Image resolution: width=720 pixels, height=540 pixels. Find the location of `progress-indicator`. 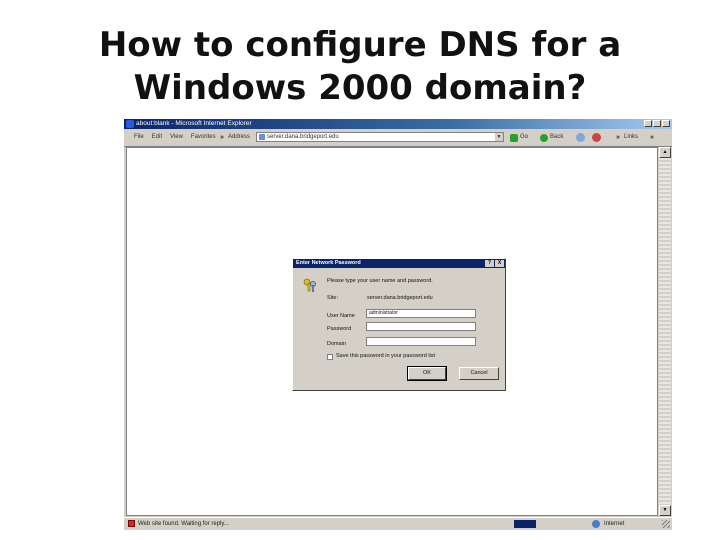

progress-indicator is located at coordinates (525, 524).